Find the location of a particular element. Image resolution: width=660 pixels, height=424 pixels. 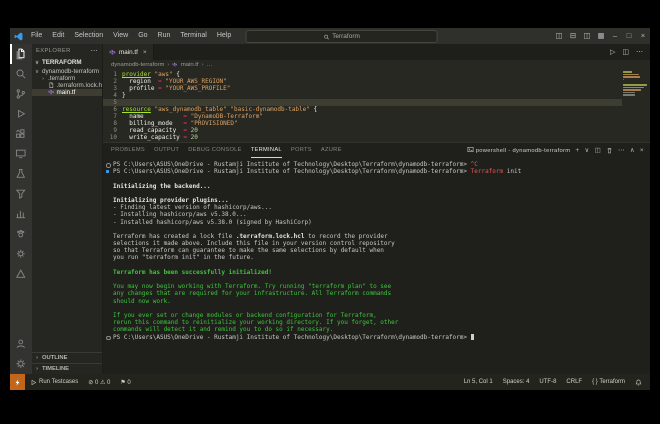

breadcrumb-item: main.tf is located at coordinates (190, 65).